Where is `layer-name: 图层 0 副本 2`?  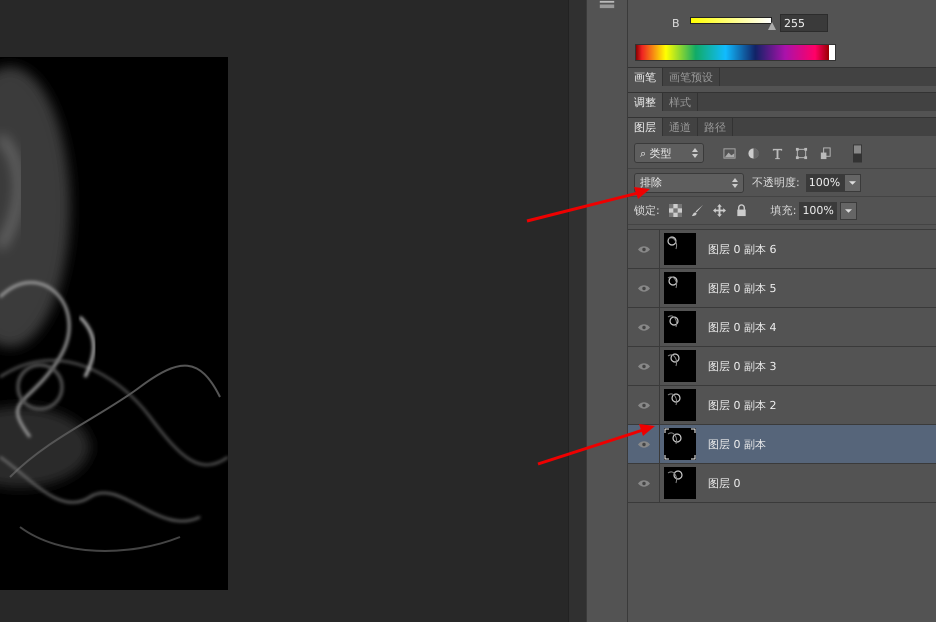 layer-name: 图层 0 副本 2 is located at coordinates (742, 405).